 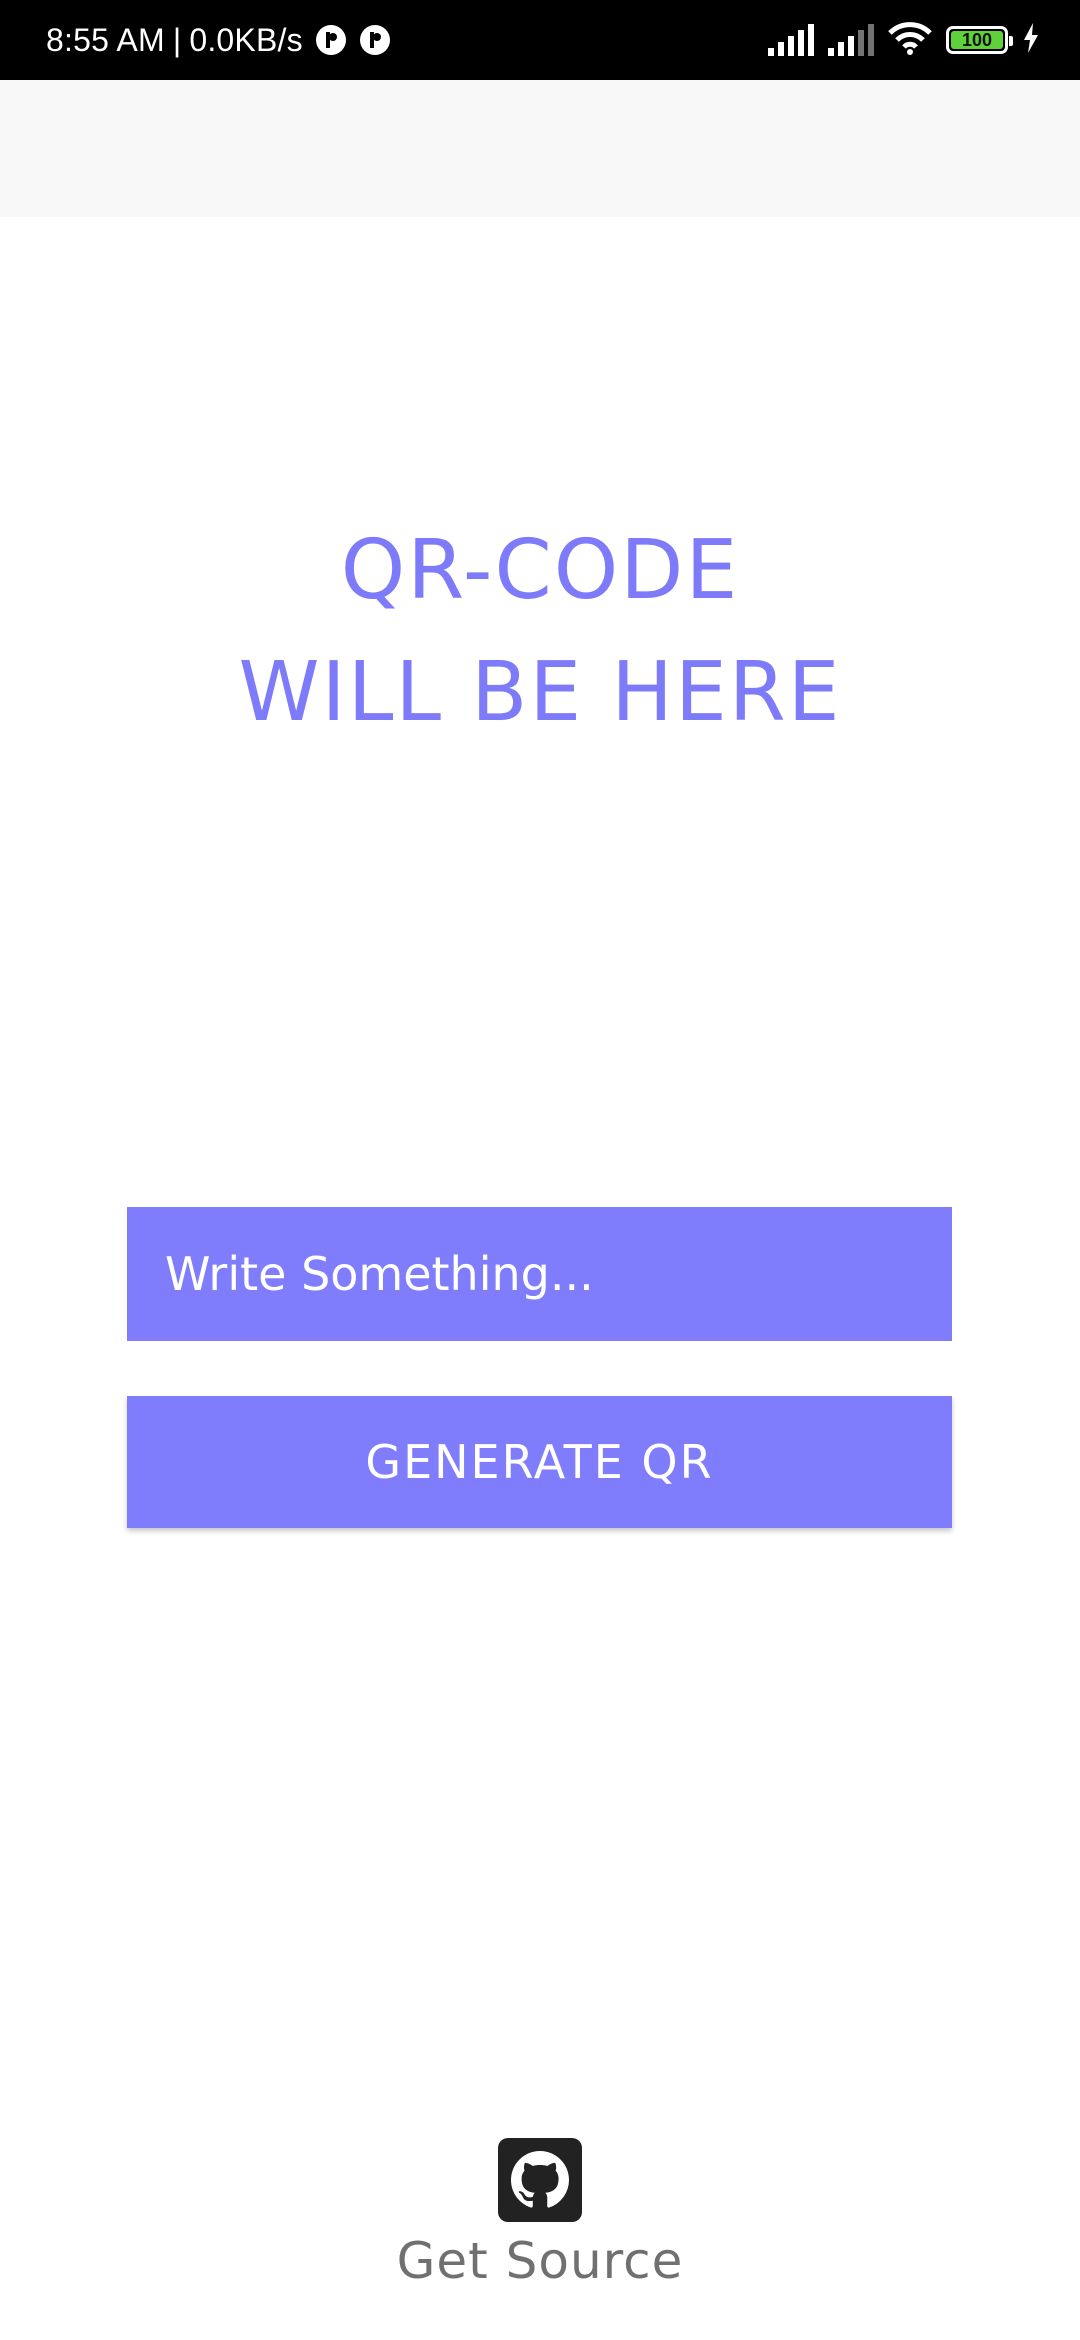 I want to click on status-right: 100, so click(x=904, y=40).